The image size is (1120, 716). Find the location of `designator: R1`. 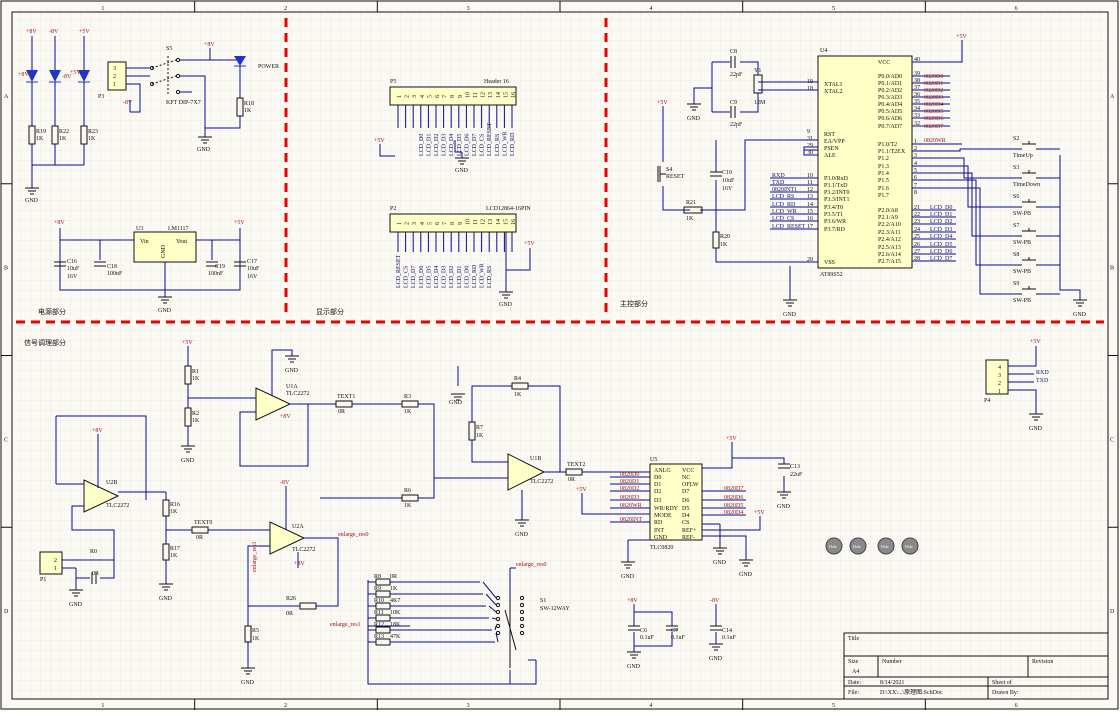

designator: R1 is located at coordinates (195, 372).